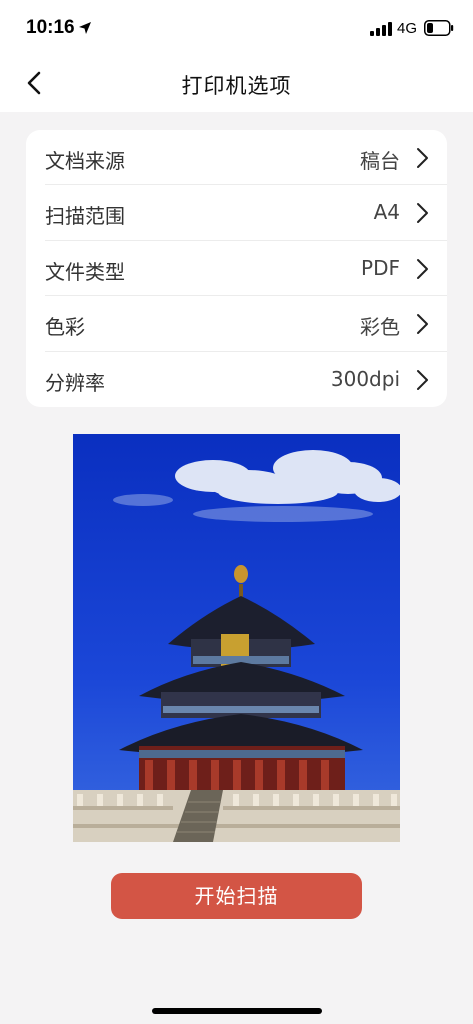  I want to click on setting-row-scan-area: 扫描范围 A4, so click(246, 213).